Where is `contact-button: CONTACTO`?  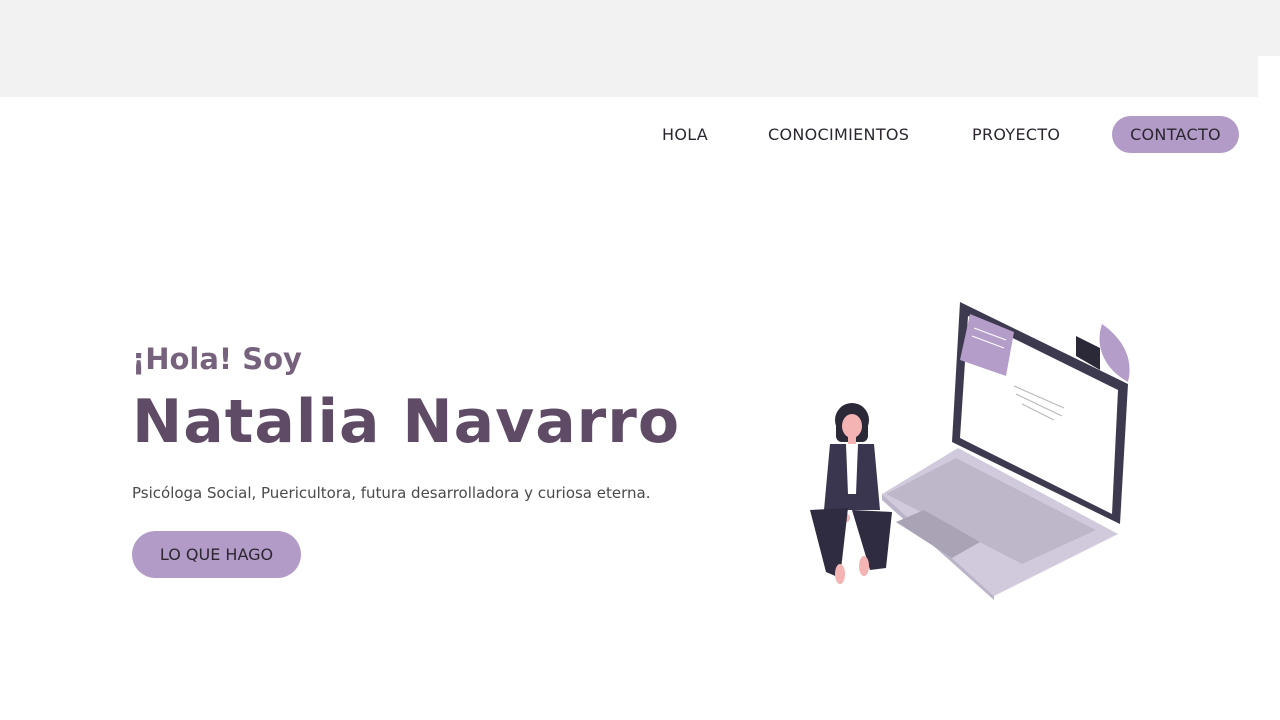
contact-button: CONTACTO is located at coordinates (1175, 134).